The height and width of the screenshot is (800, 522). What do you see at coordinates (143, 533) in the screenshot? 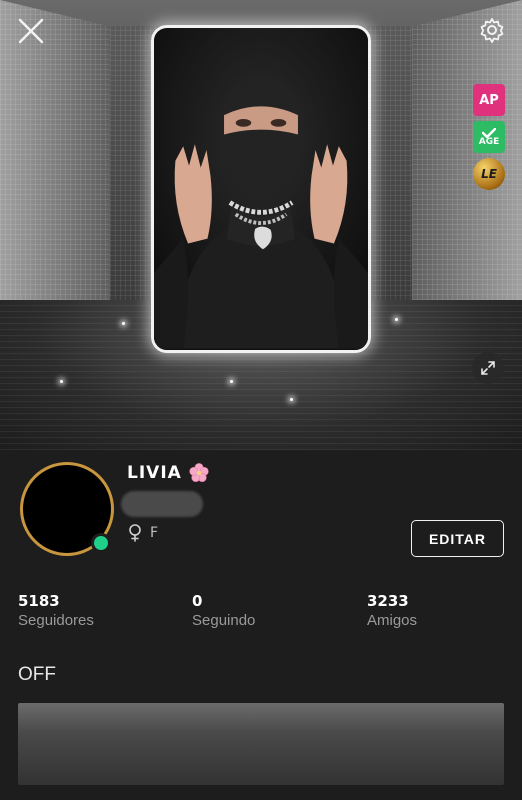
I see `gender-row: F` at bounding box center [143, 533].